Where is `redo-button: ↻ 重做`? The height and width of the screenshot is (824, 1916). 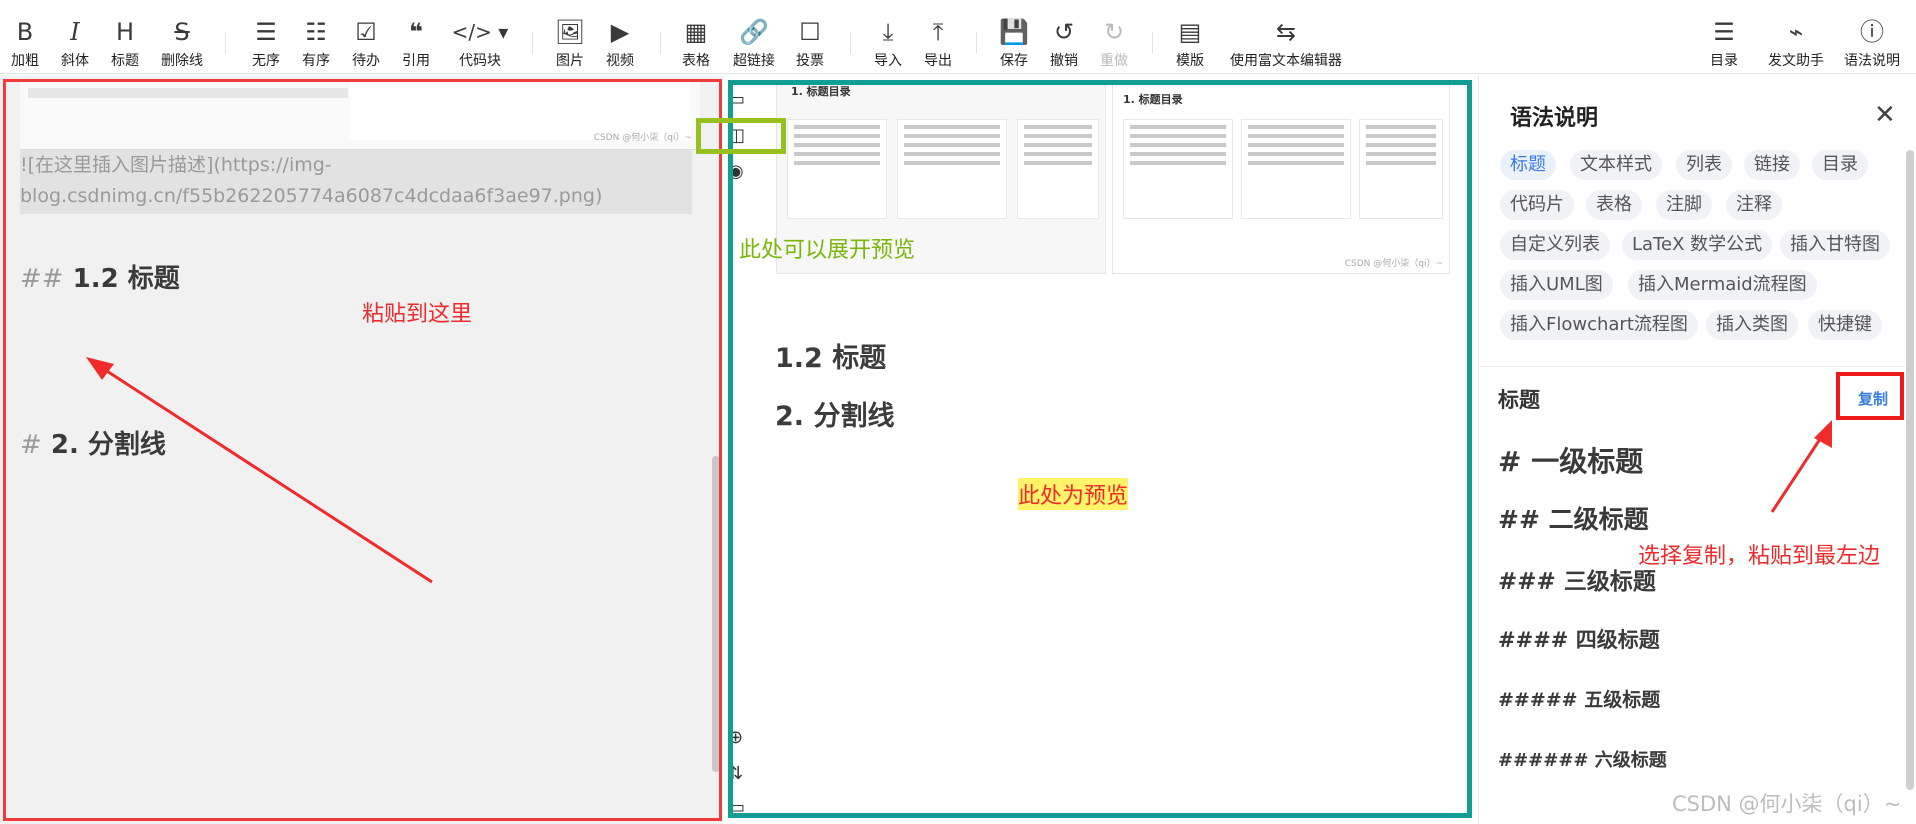 redo-button: ↻ 重做 is located at coordinates (1114, 44).